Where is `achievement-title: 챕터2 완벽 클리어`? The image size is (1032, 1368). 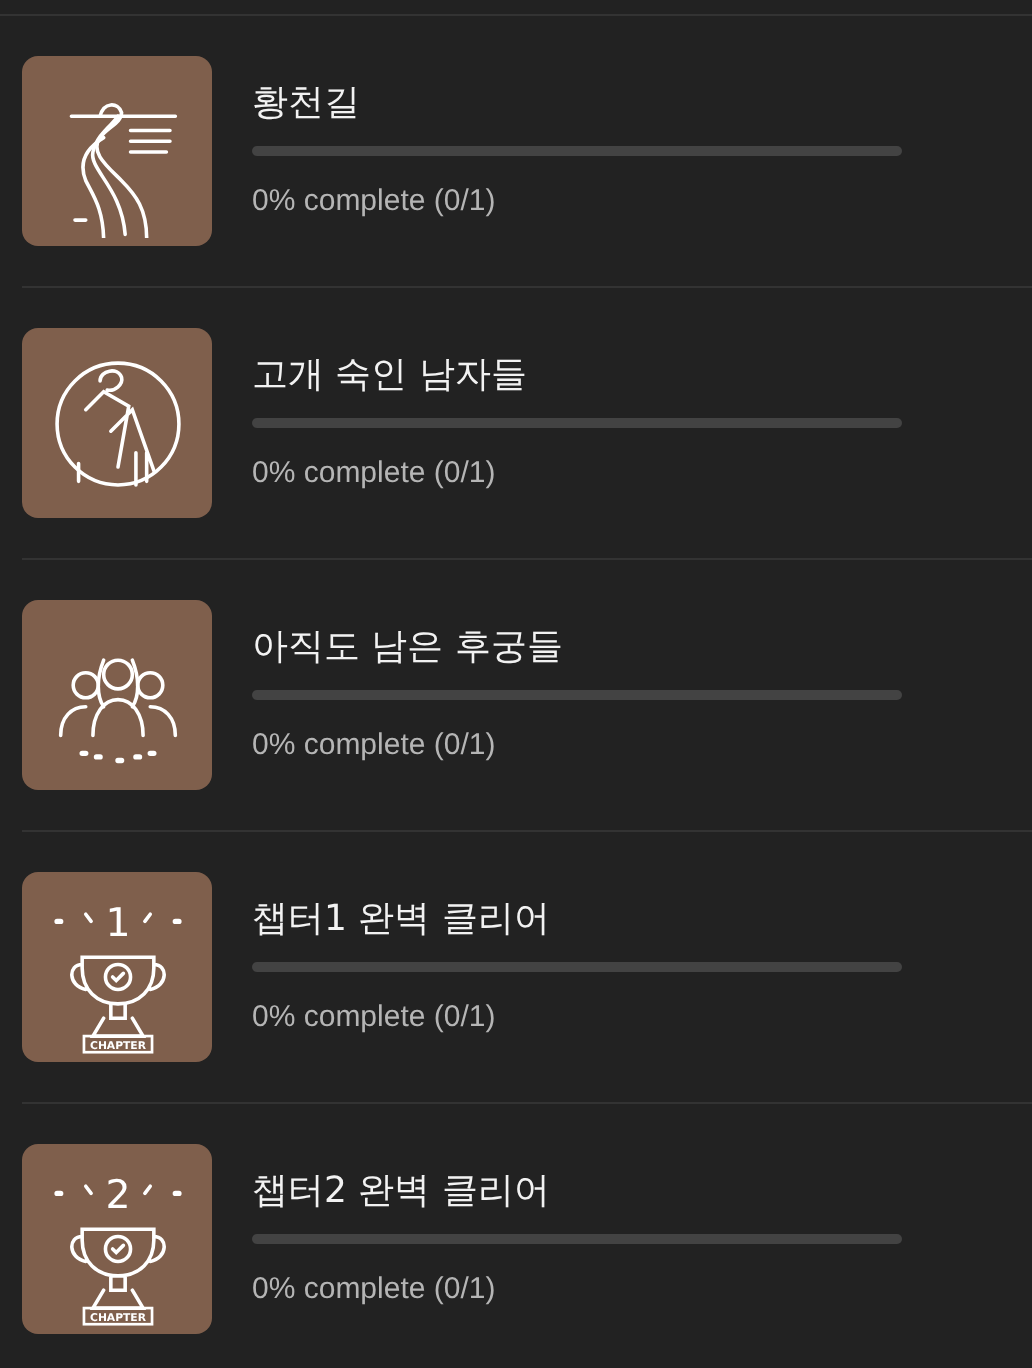
achievement-title: 챕터2 완벽 클리어 is located at coordinates (402, 1192).